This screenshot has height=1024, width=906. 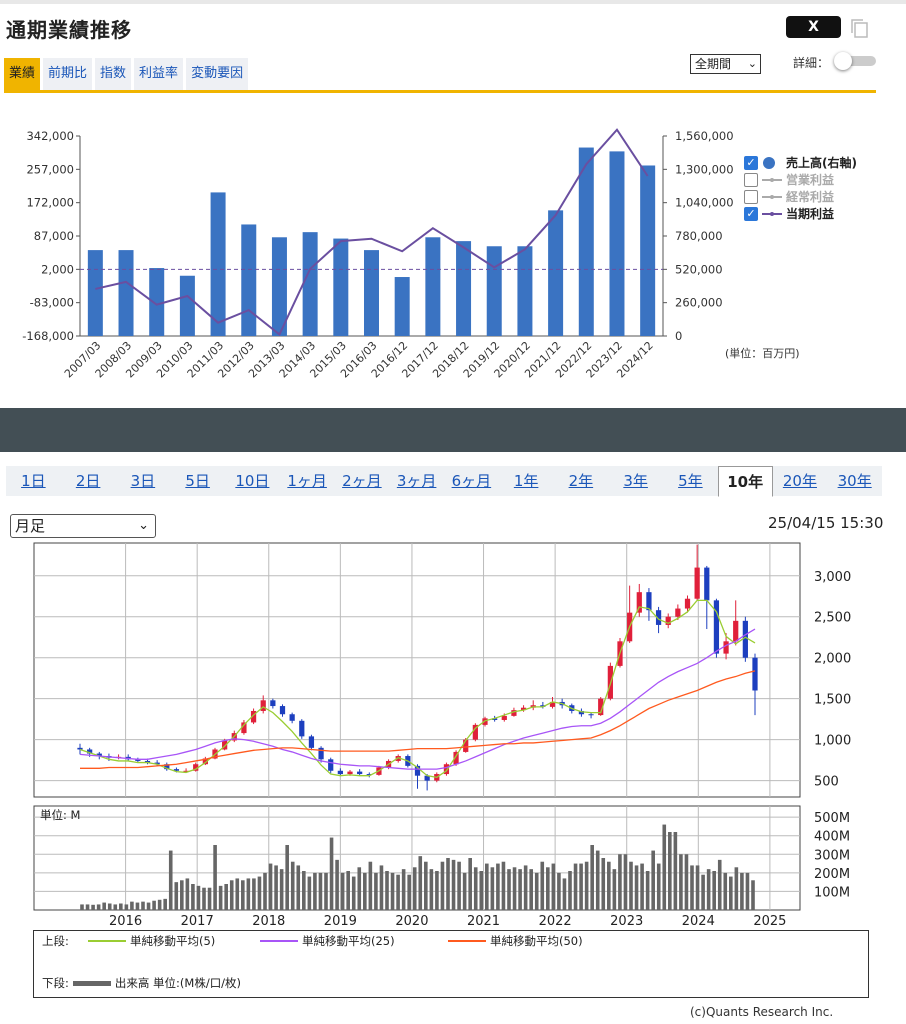 I want to click on x-tick-label: 2019, so click(x=340, y=921).